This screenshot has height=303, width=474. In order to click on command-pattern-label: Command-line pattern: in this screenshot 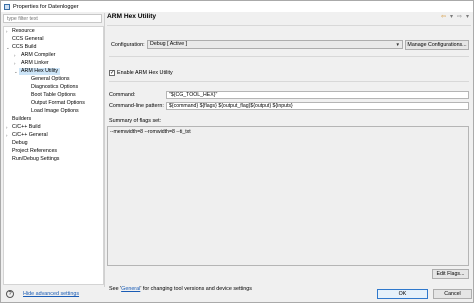, I will do `click(136, 106)`.